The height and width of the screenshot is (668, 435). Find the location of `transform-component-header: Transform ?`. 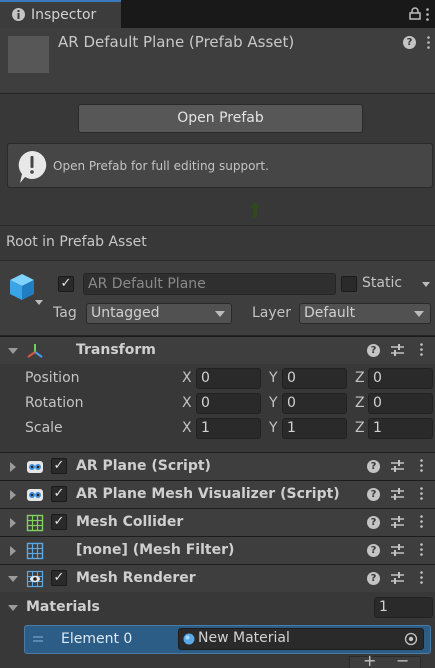

transform-component-header: Transform ? is located at coordinates (217, 350).